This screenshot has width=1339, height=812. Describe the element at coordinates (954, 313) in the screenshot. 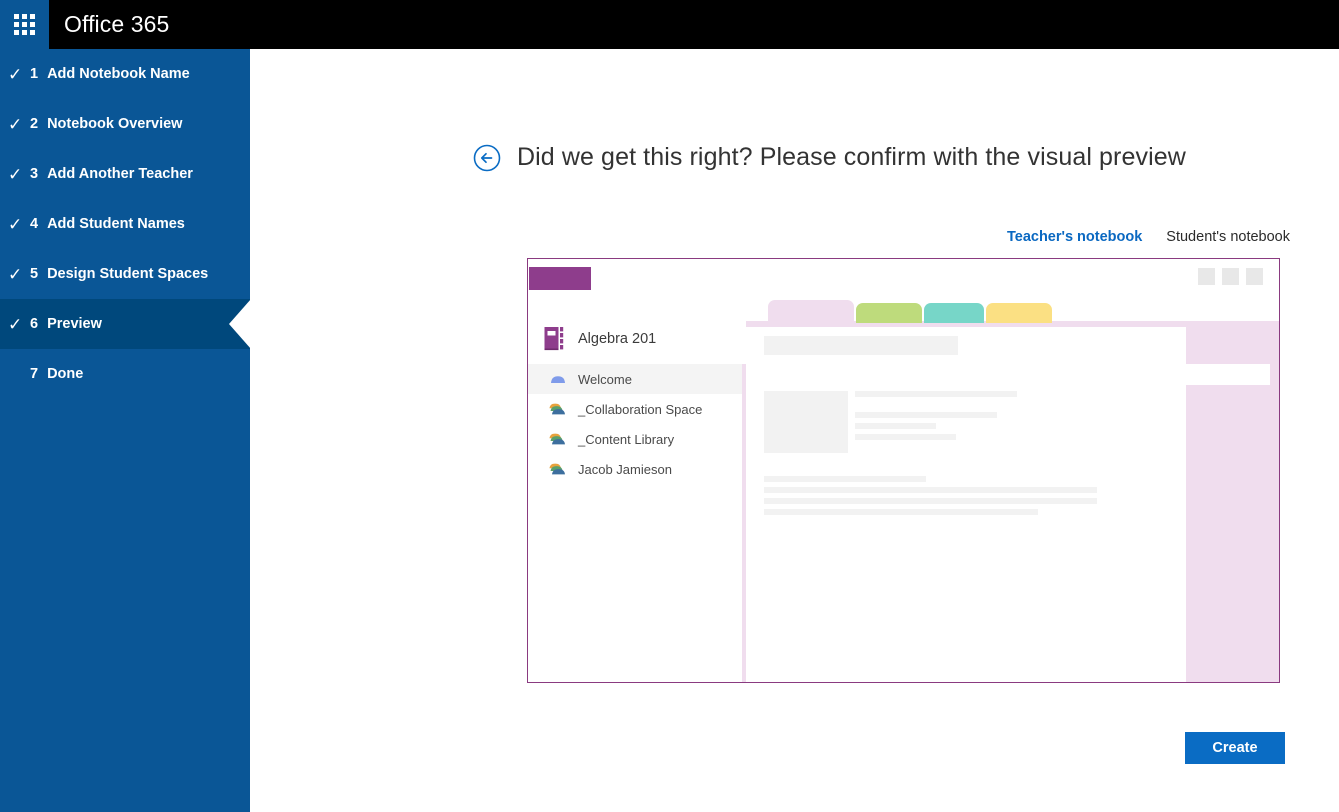

I see `section-tab-teal` at that location.